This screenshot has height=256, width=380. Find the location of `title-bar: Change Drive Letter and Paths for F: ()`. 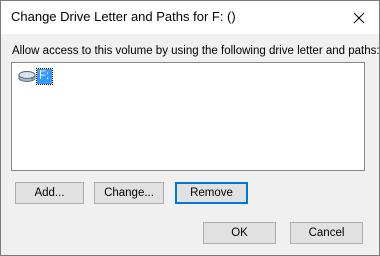

title-bar: Change Drive Letter and Paths for F: () is located at coordinates (190, 17).